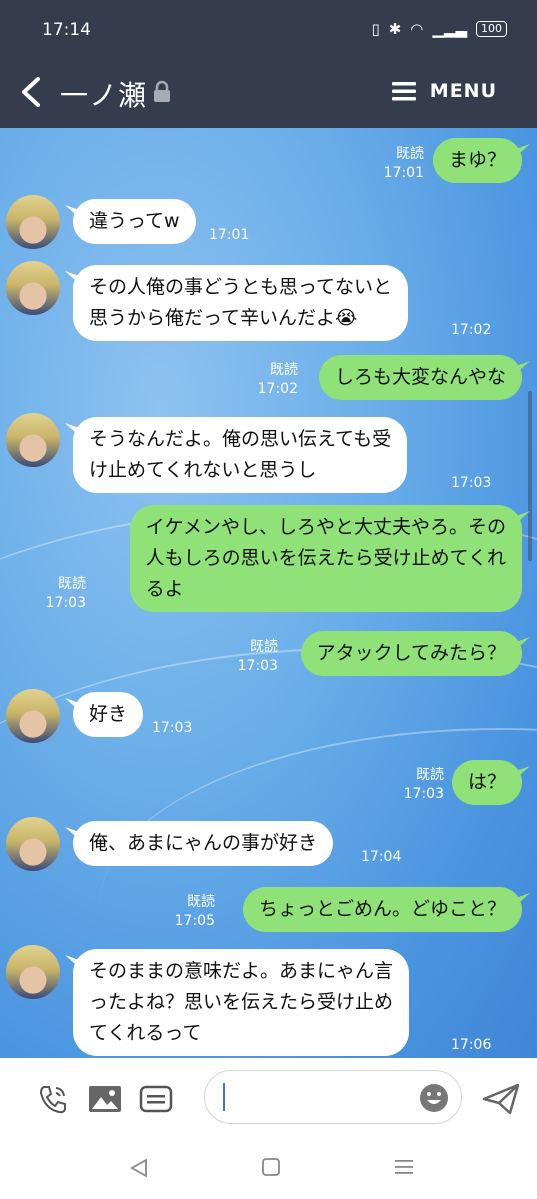 The image size is (537, 1199). I want to click on chat-title: 一ノ瀬, so click(104, 95).